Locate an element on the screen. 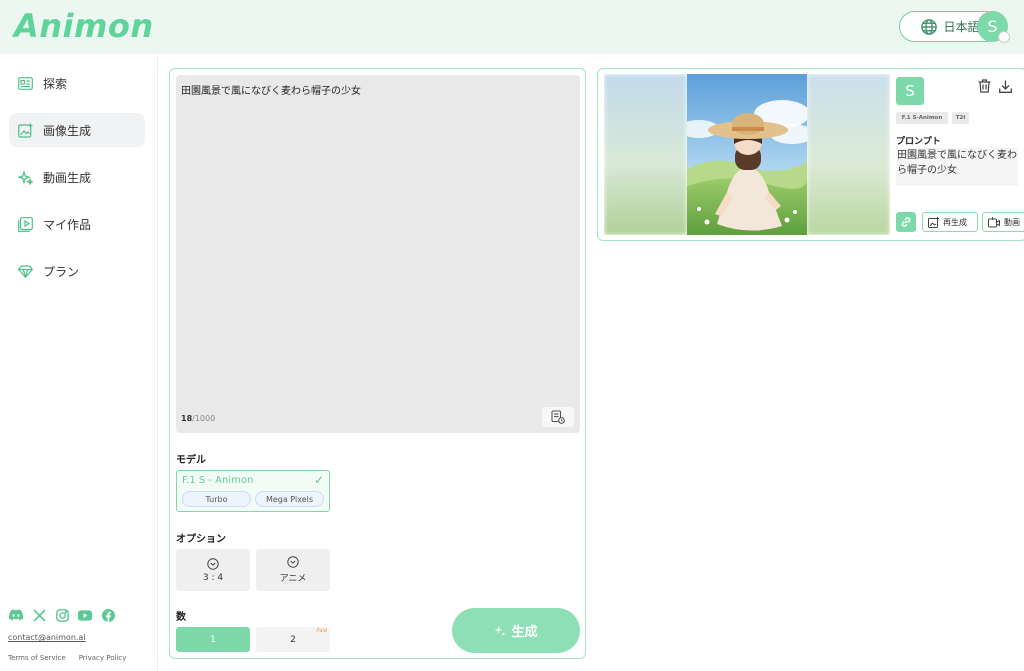 Image resolution: width=1024 pixels, height=671 pixels. model-tag-turbo: Turbo is located at coordinates (216, 499).